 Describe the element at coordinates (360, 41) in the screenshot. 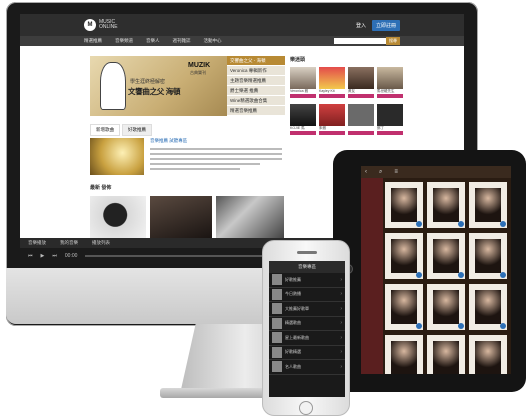

I see `search-input` at that location.